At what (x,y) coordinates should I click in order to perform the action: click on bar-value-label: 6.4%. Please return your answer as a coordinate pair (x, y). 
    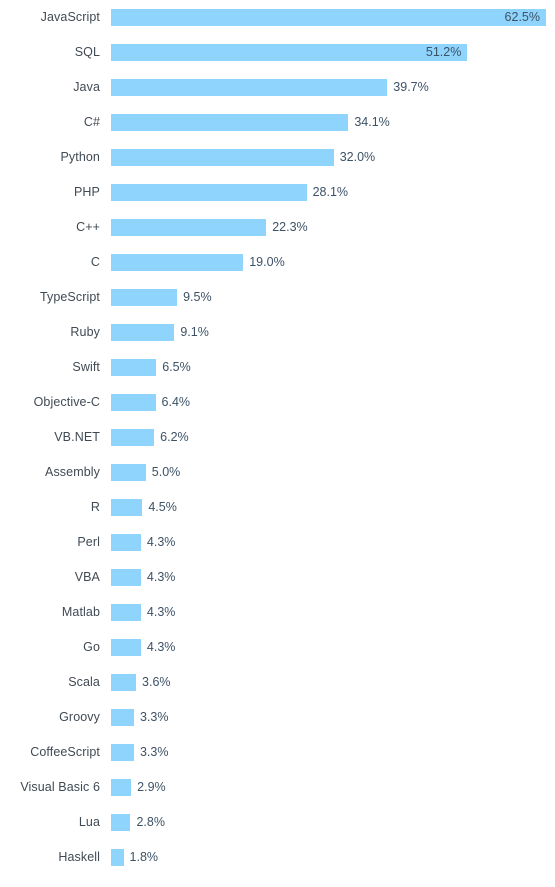
    Looking at the image, I should click on (176, 402).